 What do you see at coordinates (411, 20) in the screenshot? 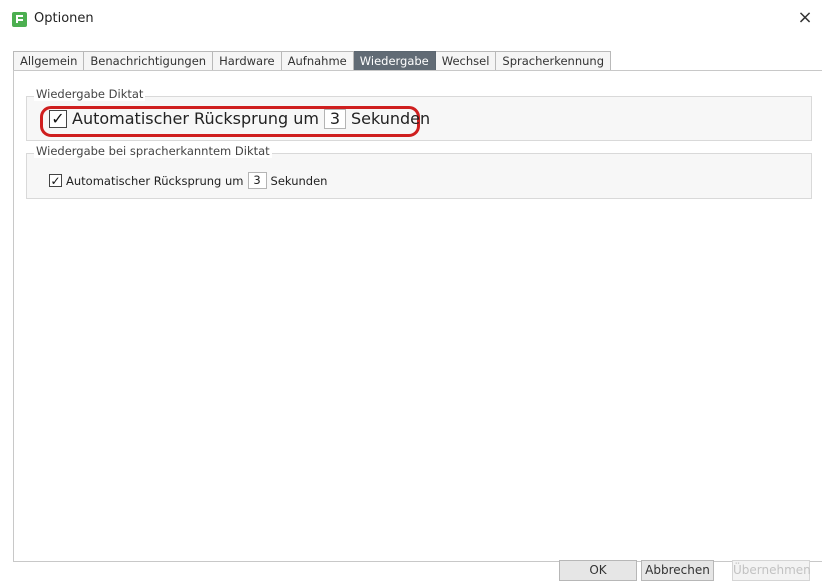
I see `window-titlebar: Optionen ×` at bounding box center [411, 20].